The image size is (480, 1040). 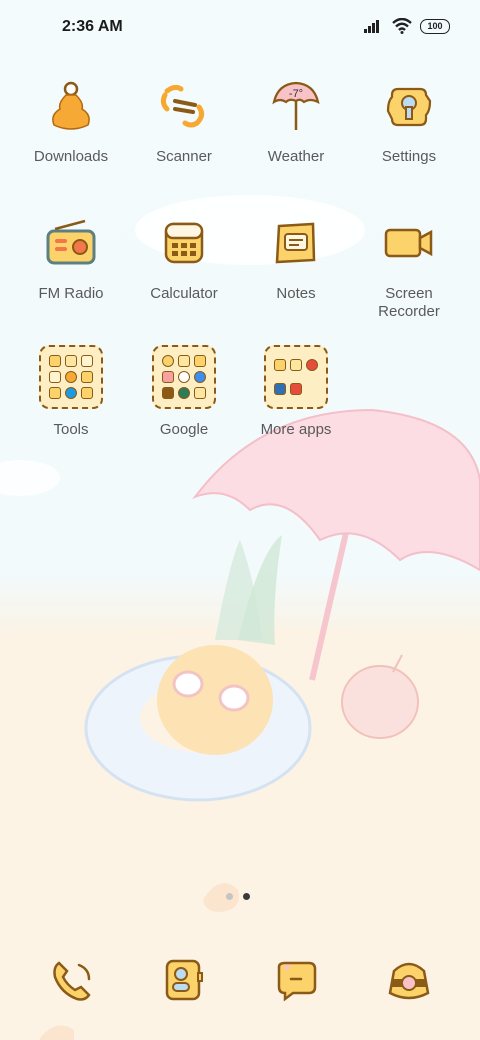 What do you see at coordinates (409, 107) in the screenshot?
I see `settings-icon` at bounding box center [409, 107].